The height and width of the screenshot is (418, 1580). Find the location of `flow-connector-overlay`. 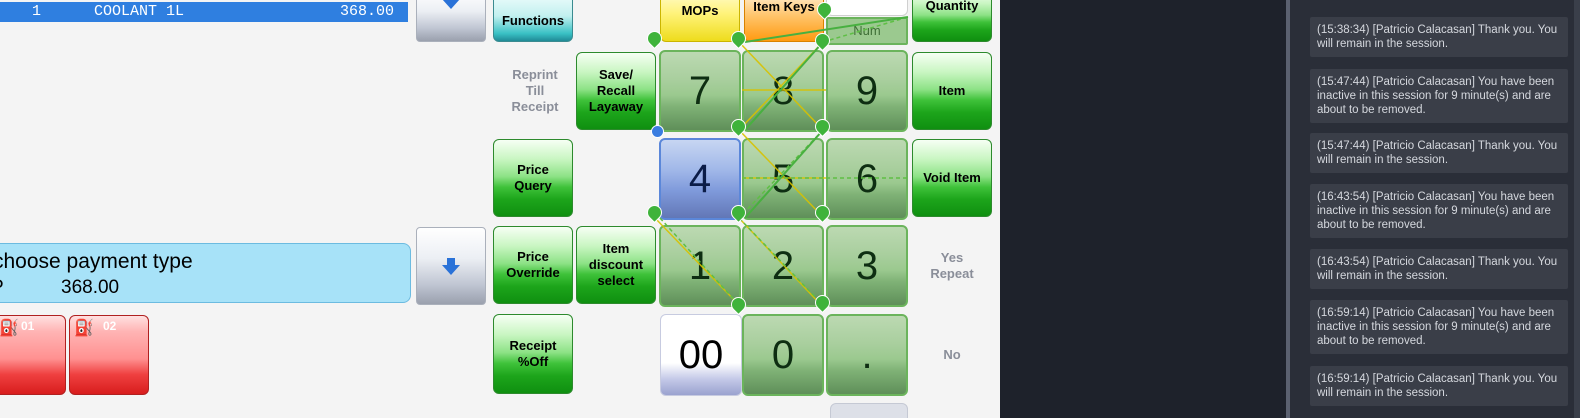

flow-connector-overlay is located at coordinates (781, 161).